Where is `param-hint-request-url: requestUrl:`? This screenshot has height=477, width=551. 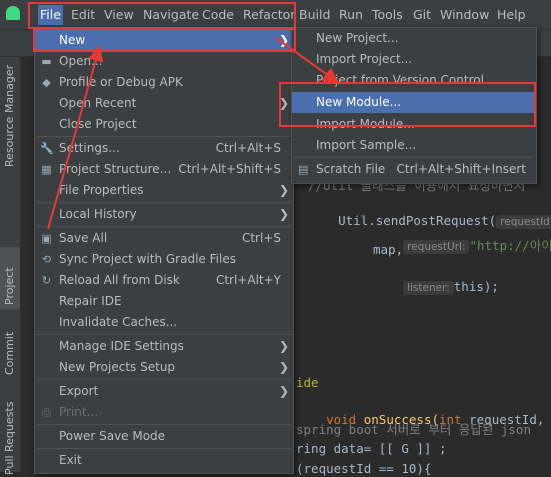 param-hint-request-url: requestUrl: is located at coordinates (436, 247).